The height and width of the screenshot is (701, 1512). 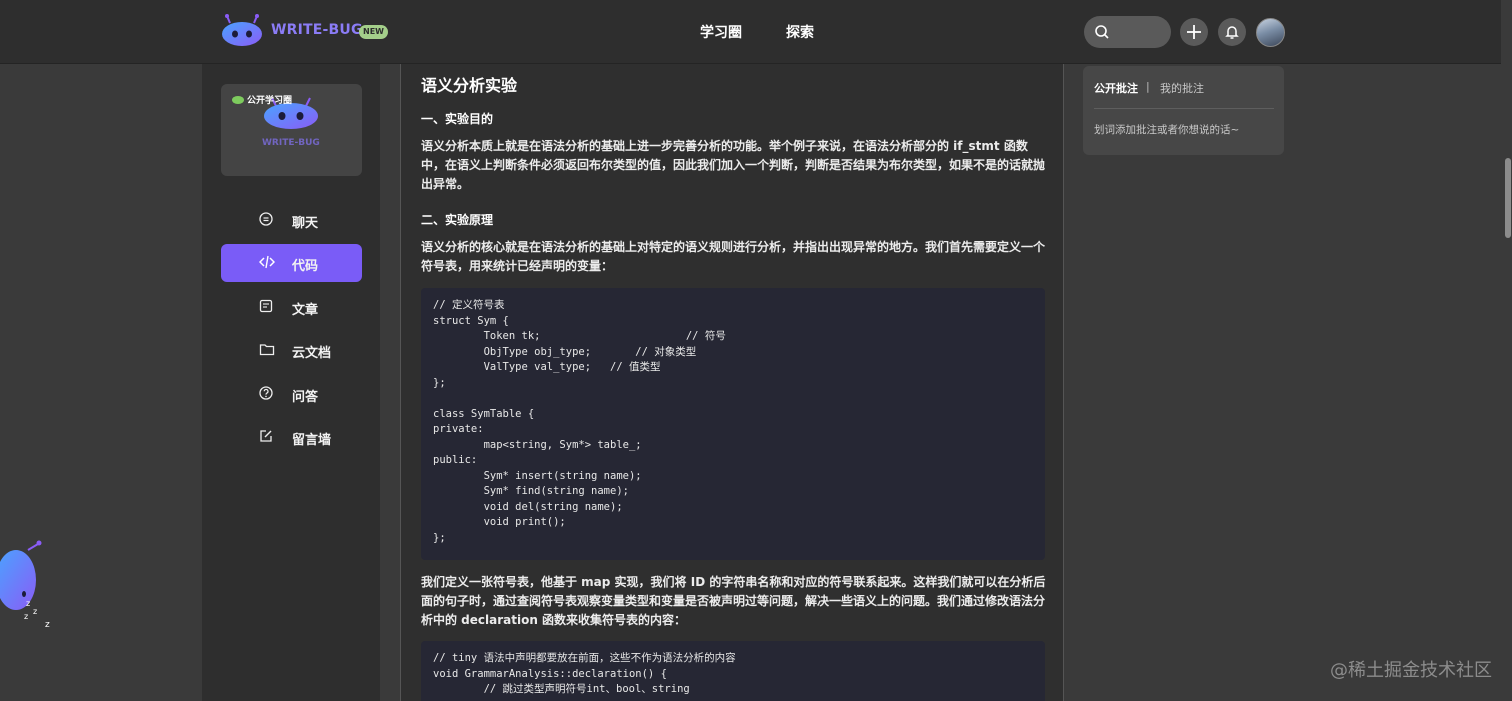 What do you see at coordinates (291, 143) in the screenshot?
I see `card-brand: WRITE-BUG` at bounding box center [291, 143].